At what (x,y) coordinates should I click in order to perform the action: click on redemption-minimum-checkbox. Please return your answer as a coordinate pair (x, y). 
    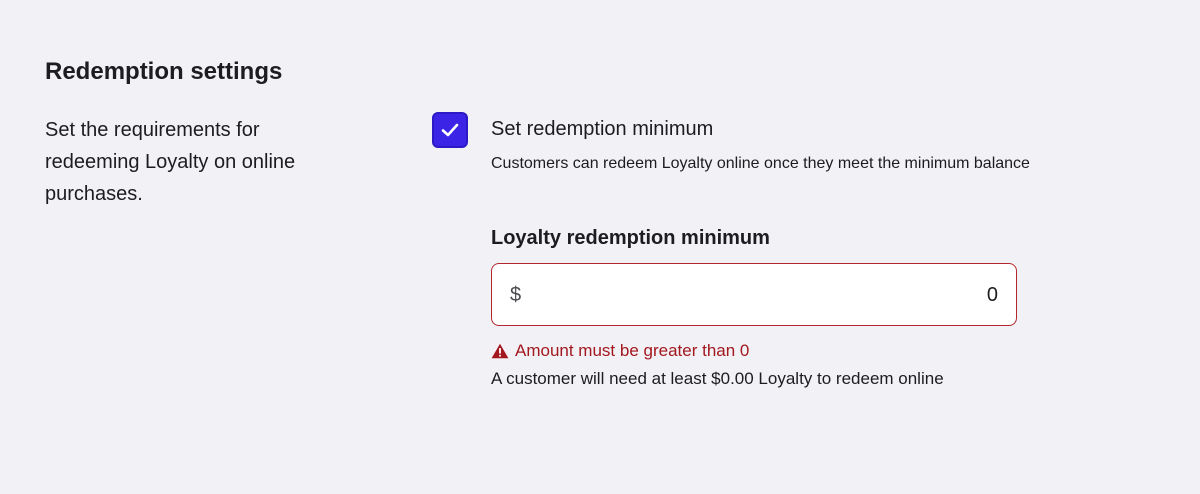
    Looking at the image, I should click on (450, 130).